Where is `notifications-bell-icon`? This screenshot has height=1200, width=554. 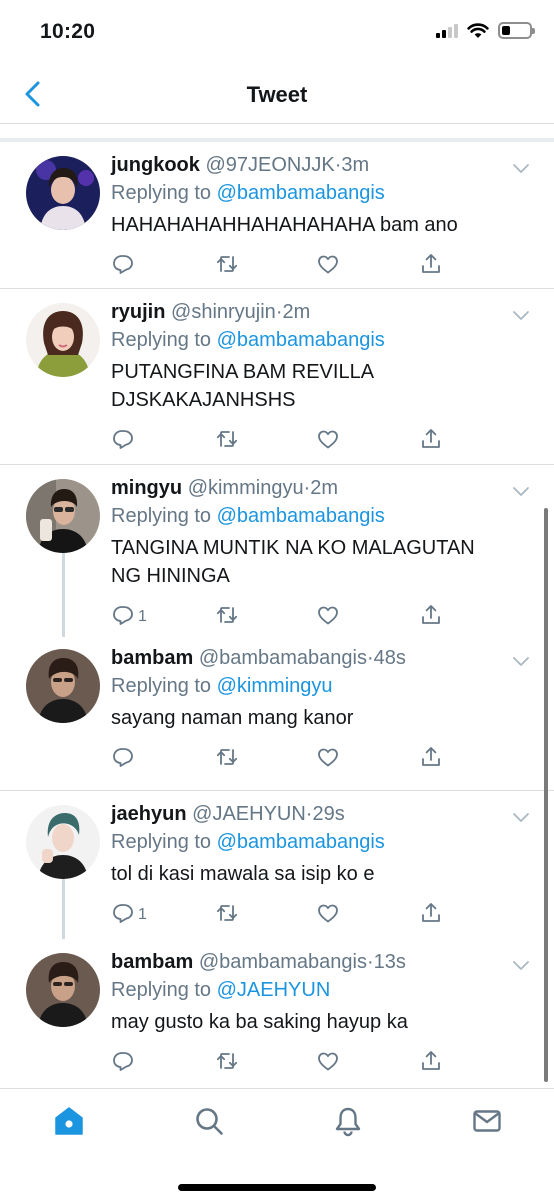 notifications-bell-icon is located at coordinates (348, 1121).